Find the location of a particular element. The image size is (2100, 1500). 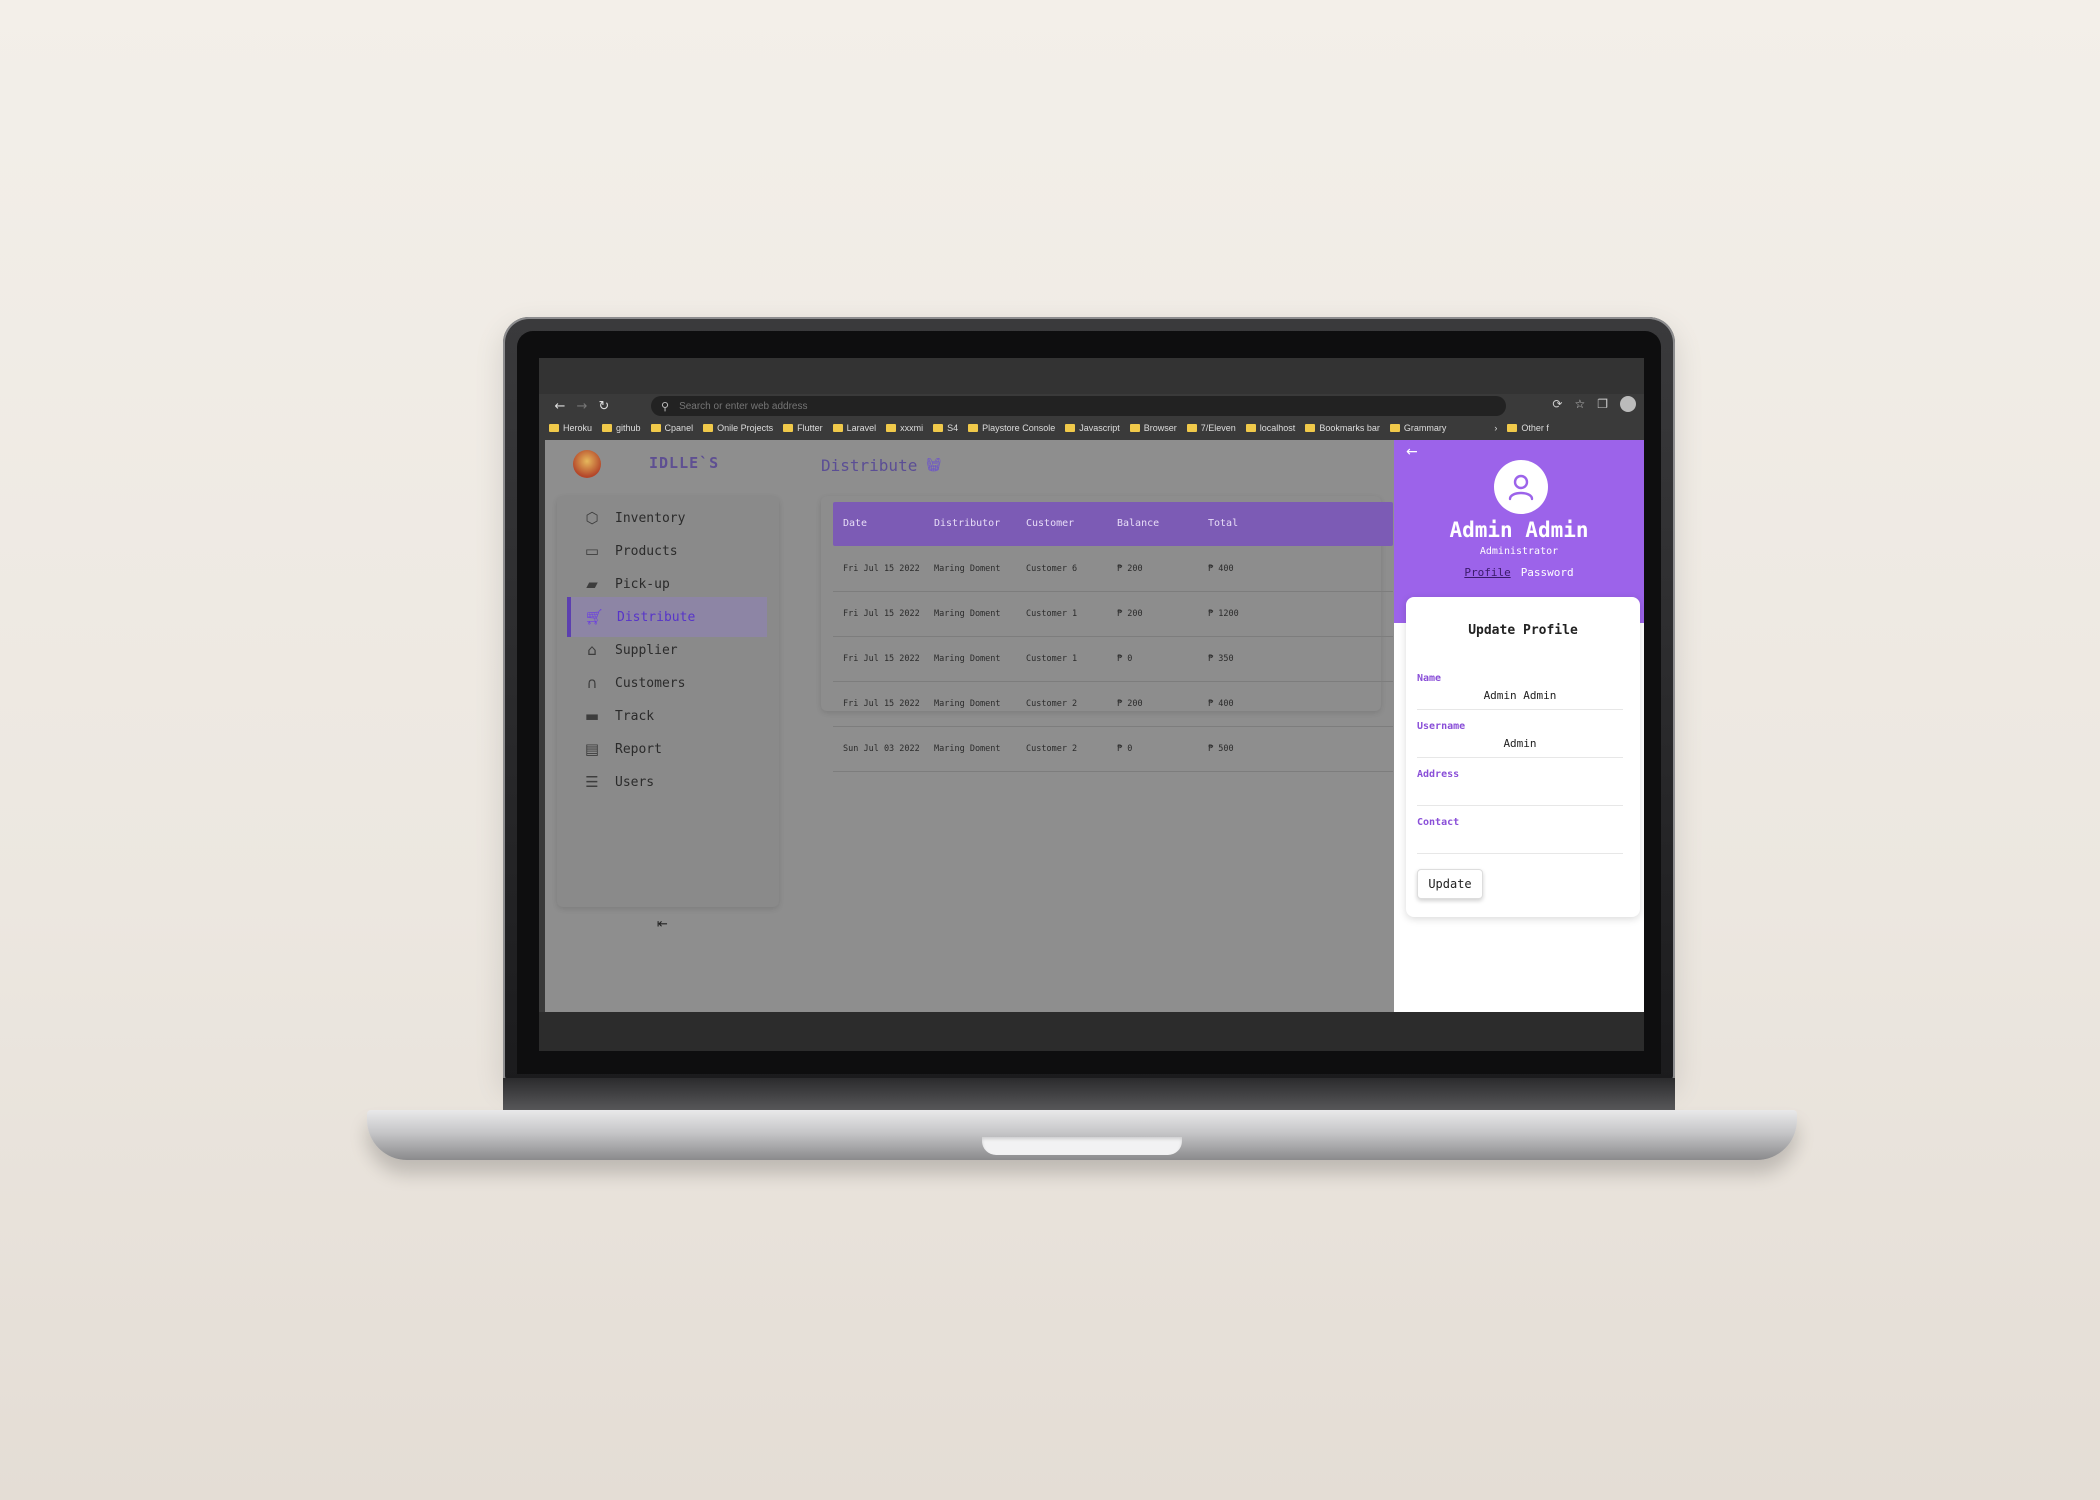

name-underline is located at coordinates (1520, 709).